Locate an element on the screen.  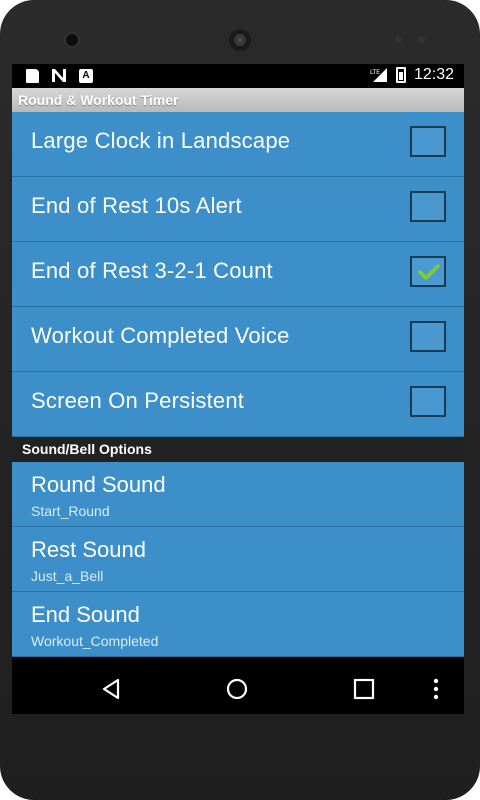
sound-title: End Sound is located at coordinates (85, 614).